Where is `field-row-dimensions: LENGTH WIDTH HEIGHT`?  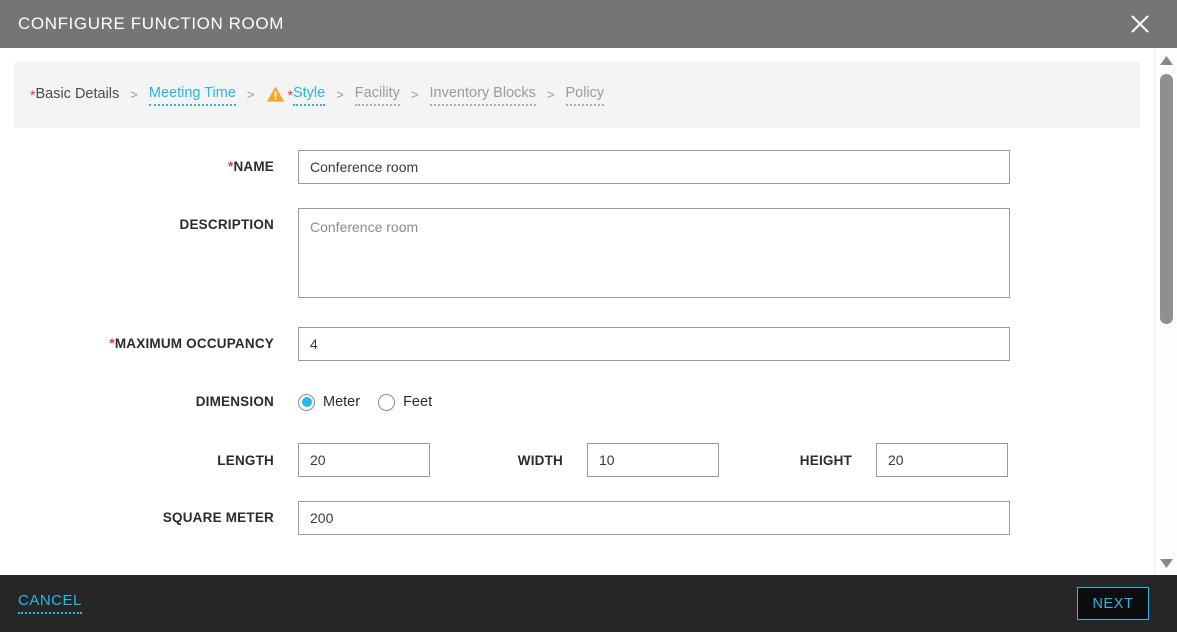
field-row-dimensions: LENGTH WIDTH HEIGHT is located at coordinates (577, 460).